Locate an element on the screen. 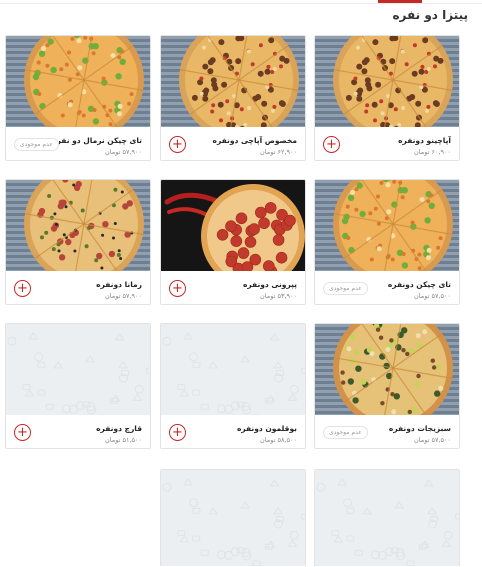 This screenshot has height=567, width=482. product-name: تای چیکن نرمال دو نفره is located at coordinates (97, 140).